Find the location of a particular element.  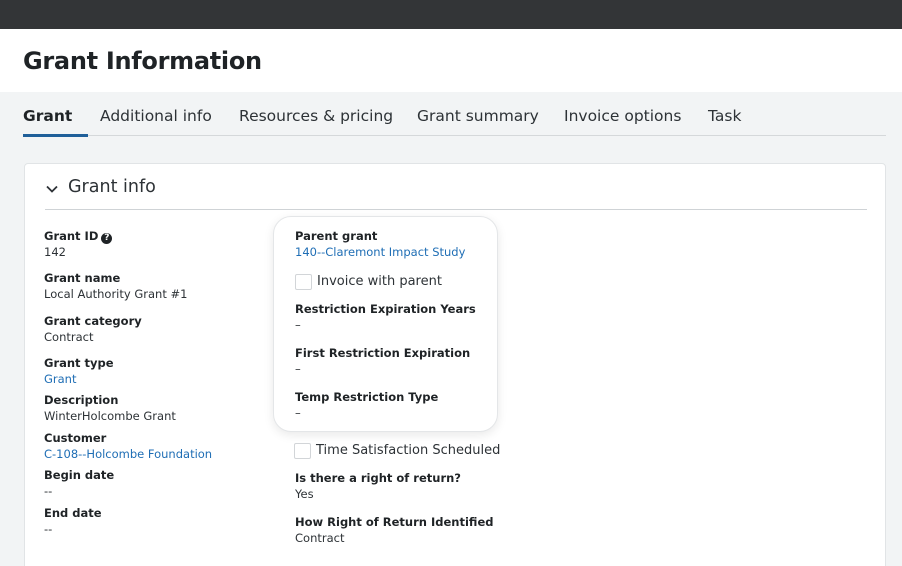

top-bar is located at coordinates (451, 14).